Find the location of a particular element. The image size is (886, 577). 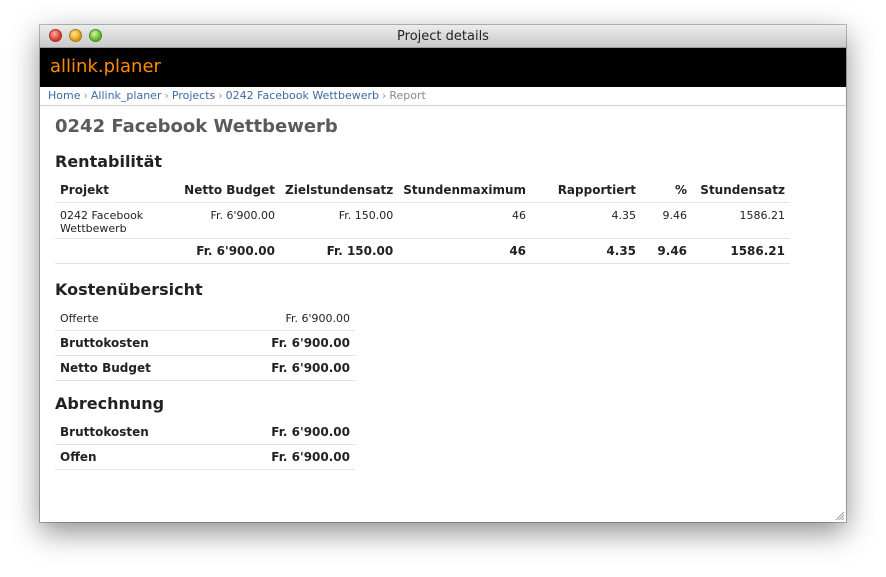

column-header-projekt: Projekt is located at coordinates (110, 190).